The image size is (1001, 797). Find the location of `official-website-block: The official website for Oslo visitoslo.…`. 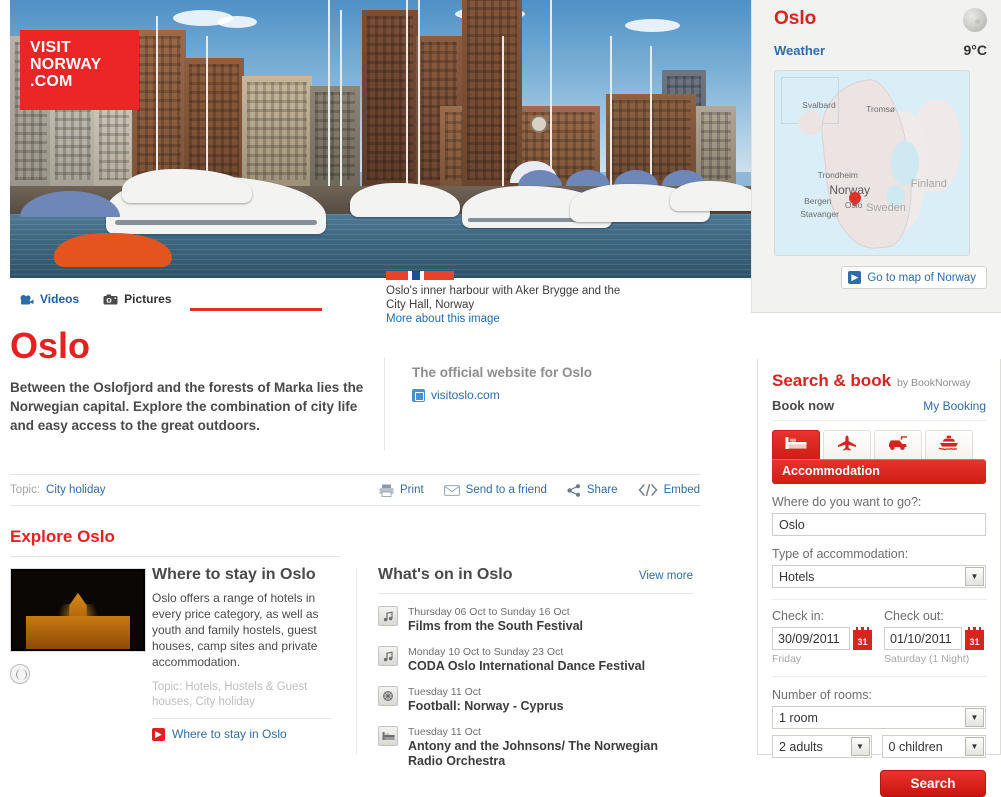

official-website-block: The official website for Oslo visitoslo.… is located at coordinates (552, 383).